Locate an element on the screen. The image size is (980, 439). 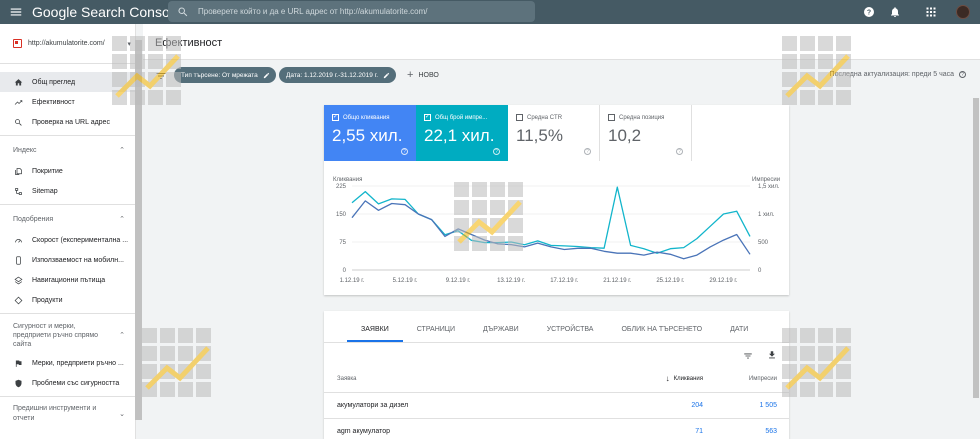
help-button: ? is located at coordinates (869, 12).